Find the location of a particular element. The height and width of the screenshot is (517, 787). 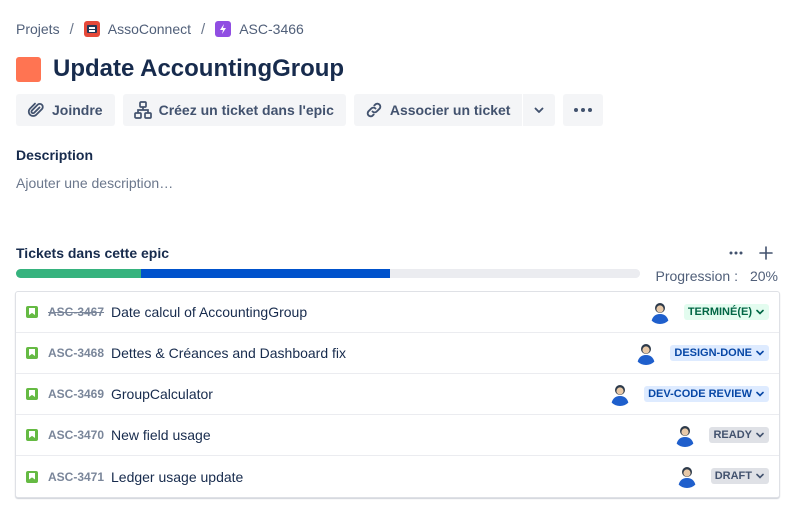

progress-segment-todo is located at coordinates (515, 273).